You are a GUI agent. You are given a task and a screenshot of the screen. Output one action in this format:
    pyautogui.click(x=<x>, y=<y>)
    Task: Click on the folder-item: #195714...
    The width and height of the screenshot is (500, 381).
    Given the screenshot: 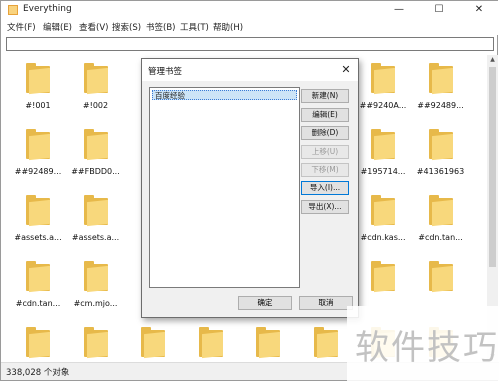 What is the action you would take?
    pyautogui.click(x=383, y=152)
    